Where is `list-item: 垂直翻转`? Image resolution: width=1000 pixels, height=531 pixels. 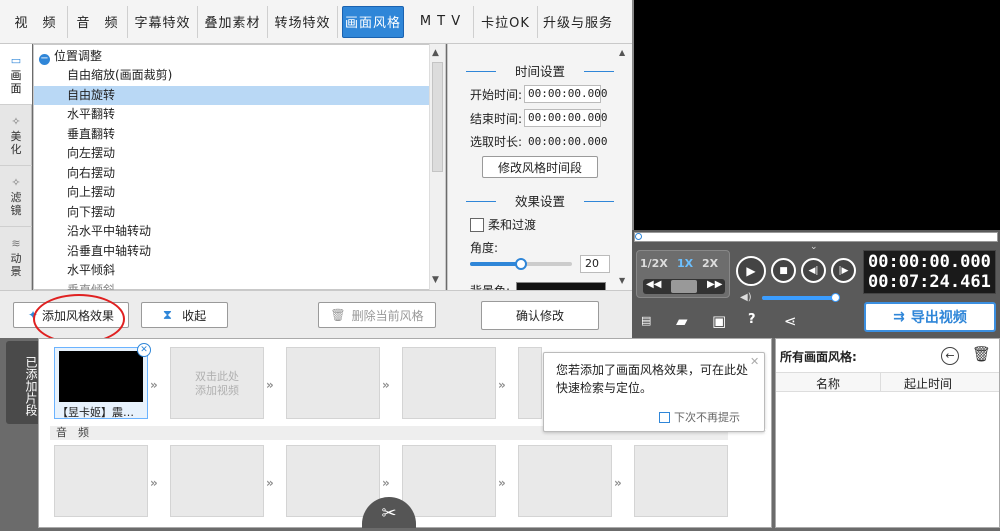 list-item: 垂直翻转 is located at coordinates (232, 134).